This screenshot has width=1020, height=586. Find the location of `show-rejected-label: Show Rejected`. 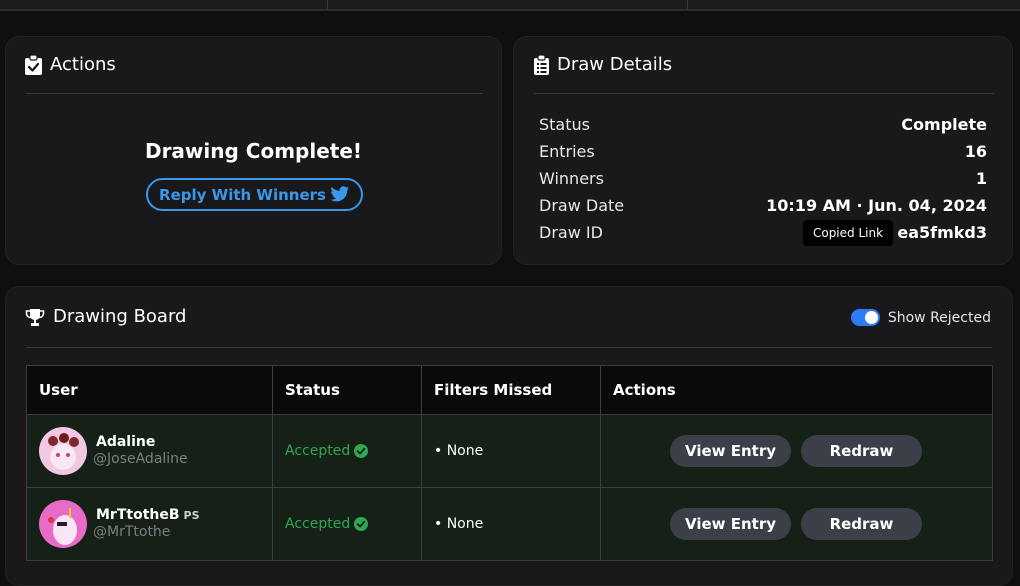

show-rejected-label: Show Rejected is located at coordinates (939, 318).